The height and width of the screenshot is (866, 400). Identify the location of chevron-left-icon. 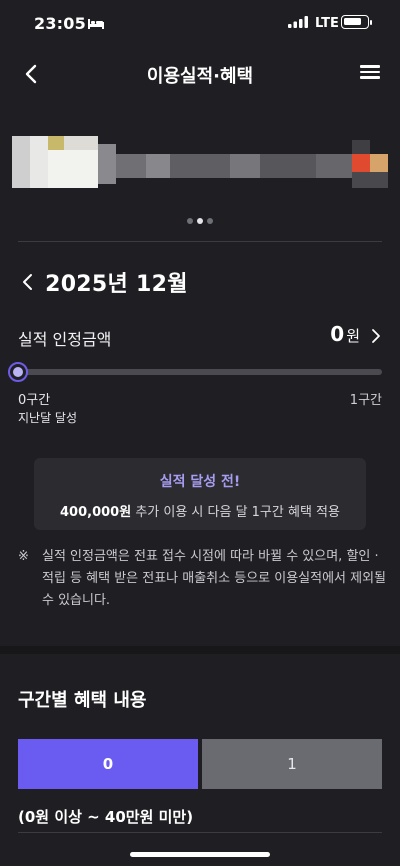
(28, 282).